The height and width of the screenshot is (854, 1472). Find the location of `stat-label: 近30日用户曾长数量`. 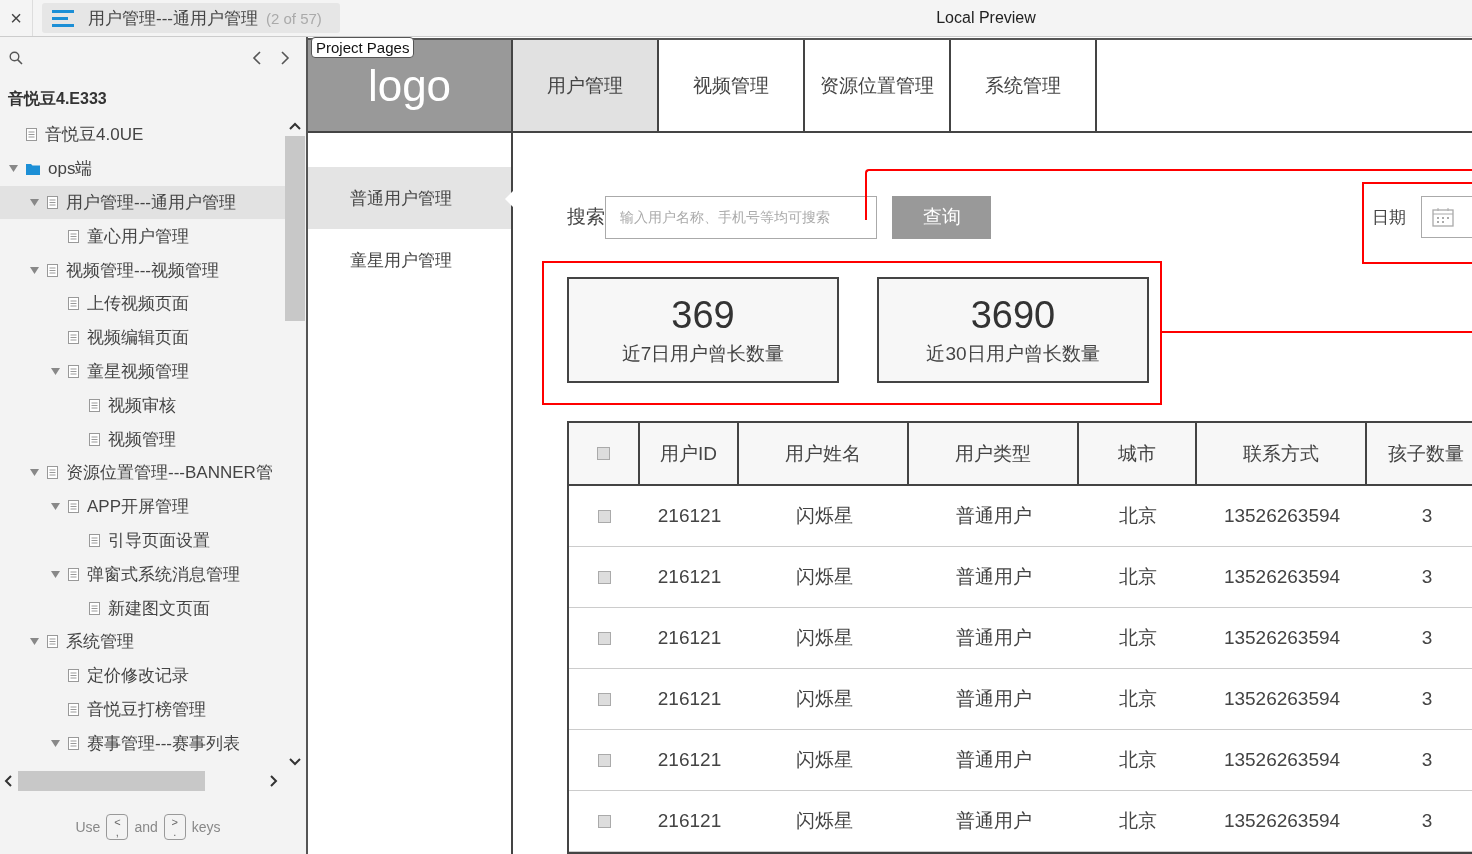

stat-label: 近30日用户曾长数量 is located at coordinates (1013, 353).